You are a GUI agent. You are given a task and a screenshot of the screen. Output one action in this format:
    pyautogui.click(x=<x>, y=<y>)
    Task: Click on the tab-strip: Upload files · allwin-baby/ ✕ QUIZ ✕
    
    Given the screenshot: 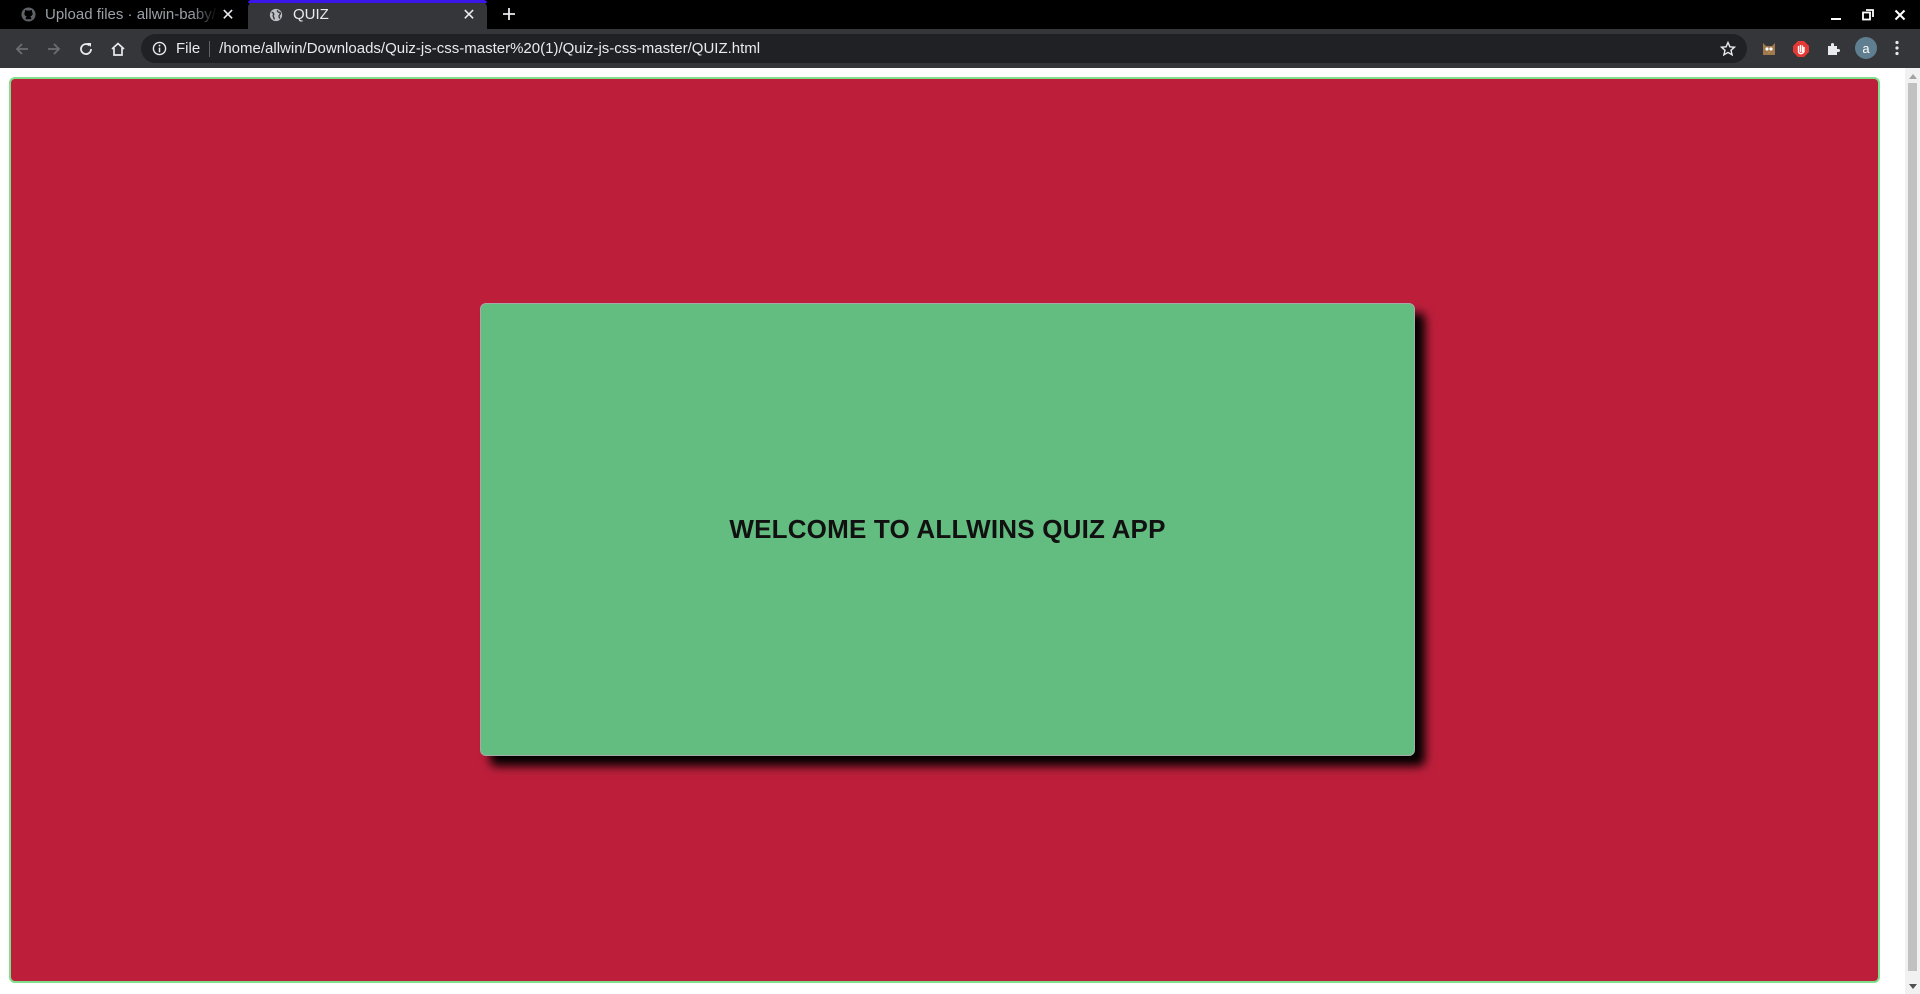 What is the action you would take?
    pyautogui.click(x=960, y=14)
    